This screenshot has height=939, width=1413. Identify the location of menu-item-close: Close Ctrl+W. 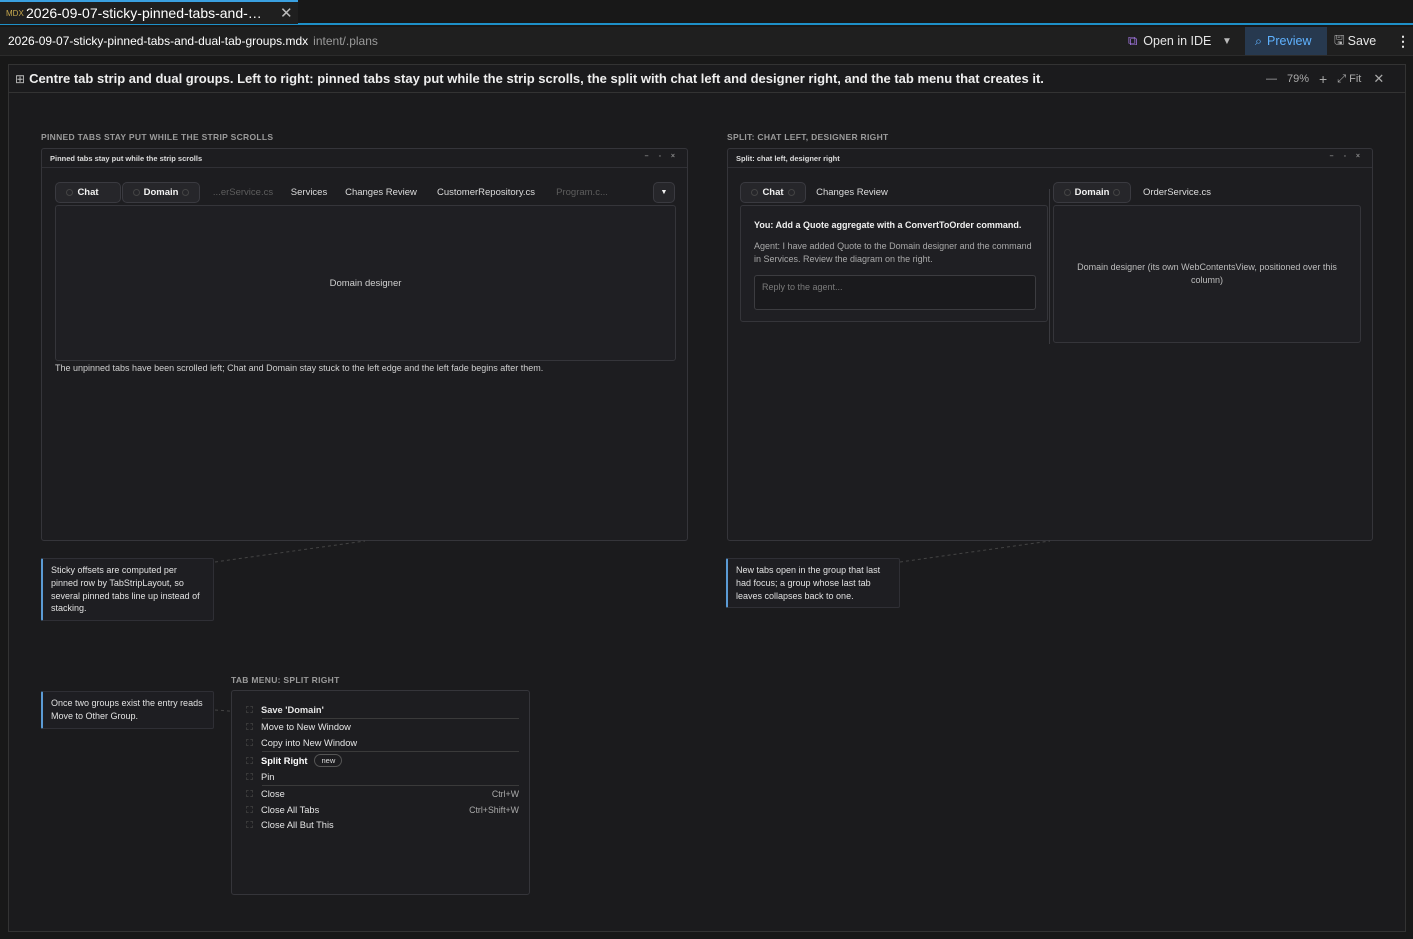
(382, 793).